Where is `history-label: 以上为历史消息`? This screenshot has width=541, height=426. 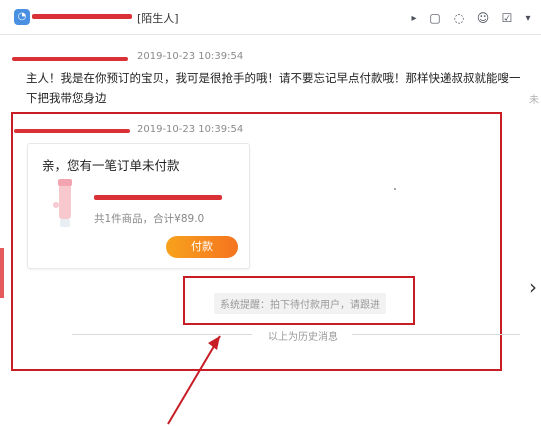
history-label: 以上为历史消息 is located at coordinates (303, 335).